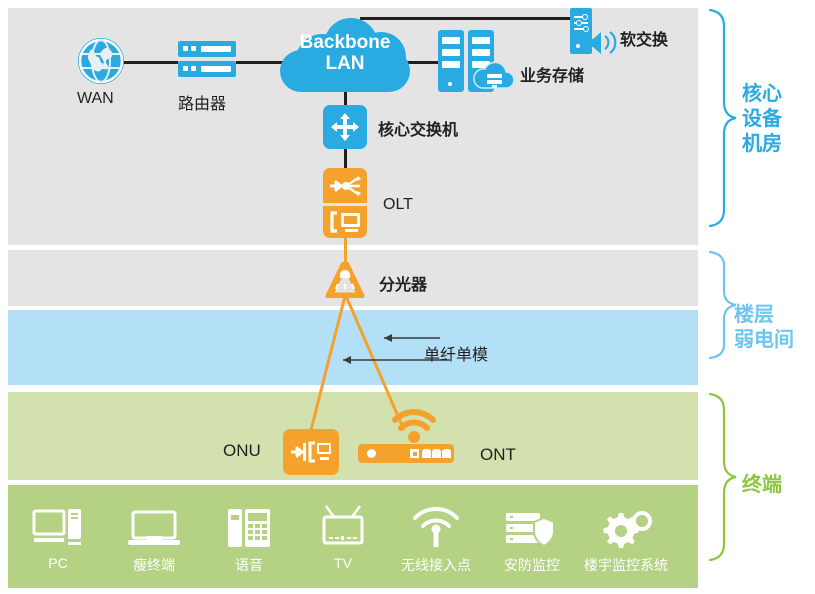 The image size is (815, 594). What do you see at coordinates (762, 144) in the screenshot?
I see `zone-core-line-3: 机房` at bounding box center [762, 144].